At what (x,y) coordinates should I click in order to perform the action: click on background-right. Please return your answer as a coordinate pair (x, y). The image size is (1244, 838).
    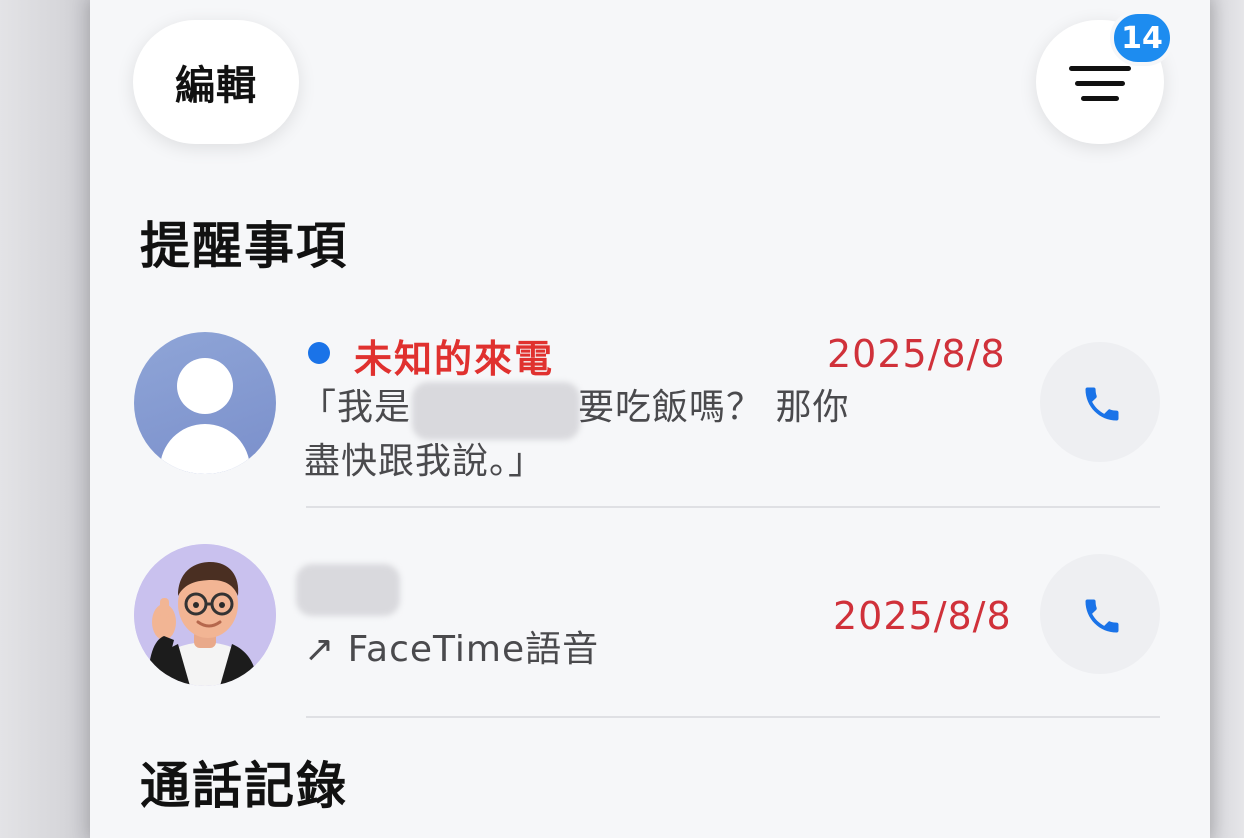
    Looking at the image, I should click on (1227, 419).